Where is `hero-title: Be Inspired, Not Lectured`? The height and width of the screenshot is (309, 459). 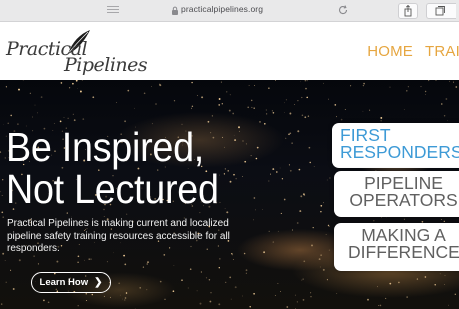 hero-title: Be Inspired, Not Lectured is located at coordinates (112, 168).